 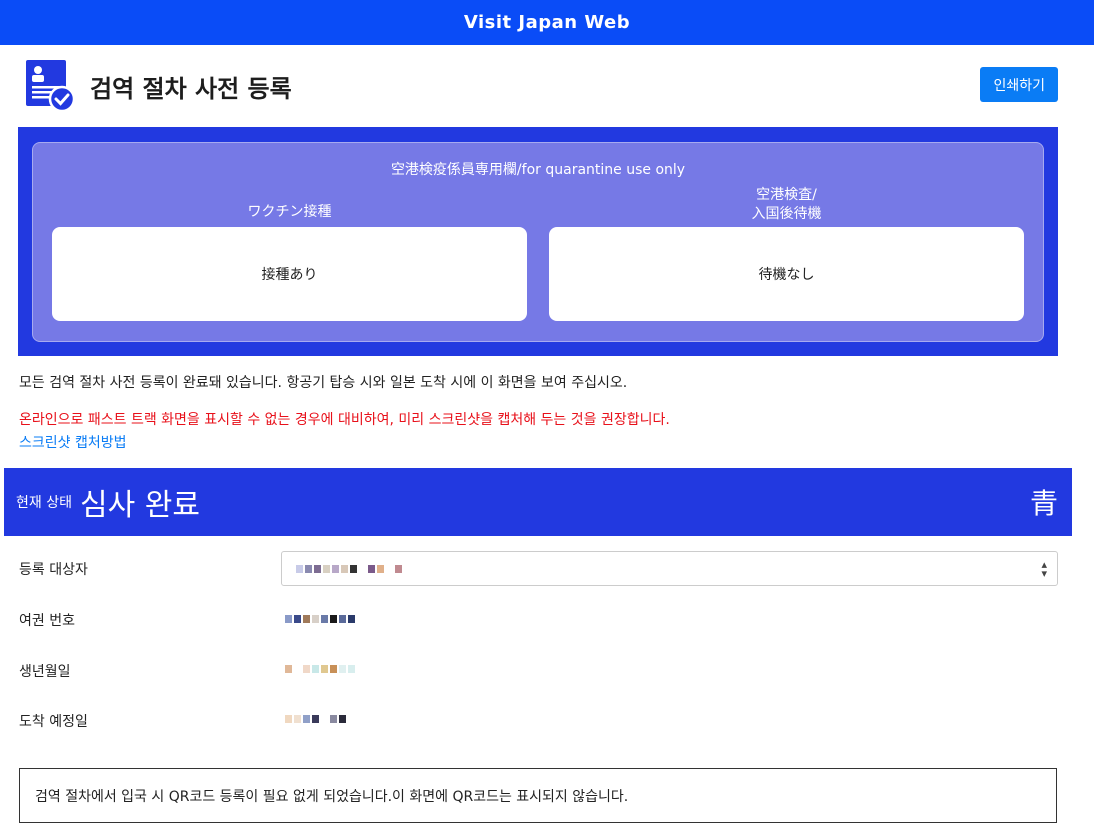 I want to click on airport-value: 待機なし, so click(x=786, y=274).